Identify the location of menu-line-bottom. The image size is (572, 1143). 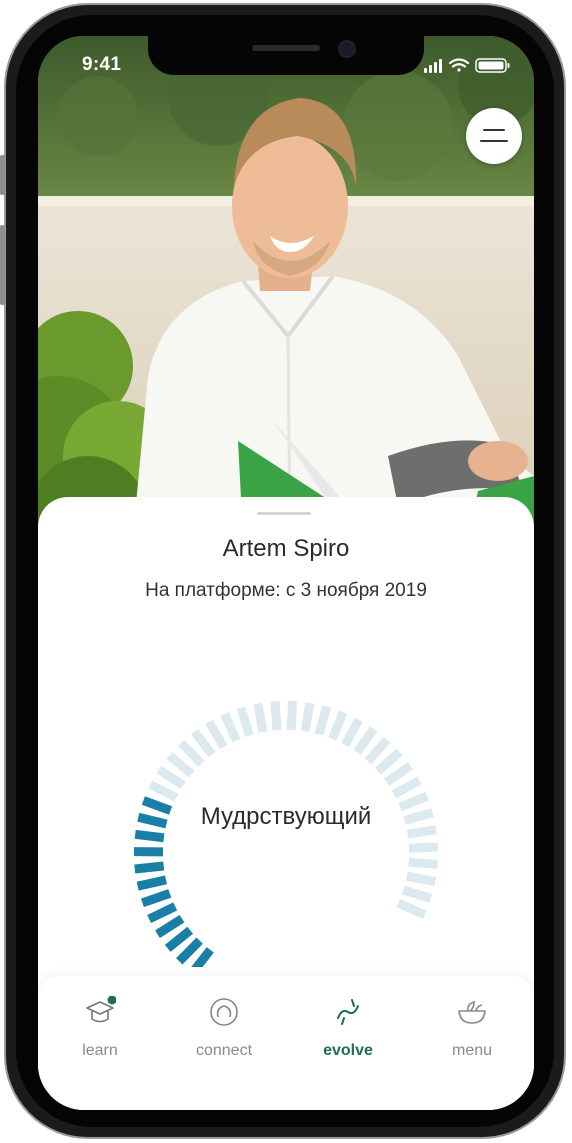
(494, 141).